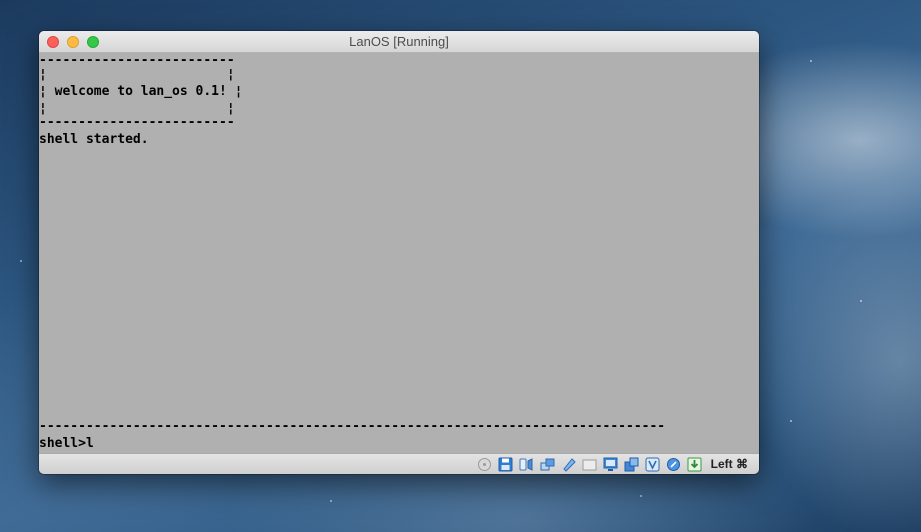 This screenshot has height=532, width=921. I want to click on shell-started-message: shell started., so click(94, 139).